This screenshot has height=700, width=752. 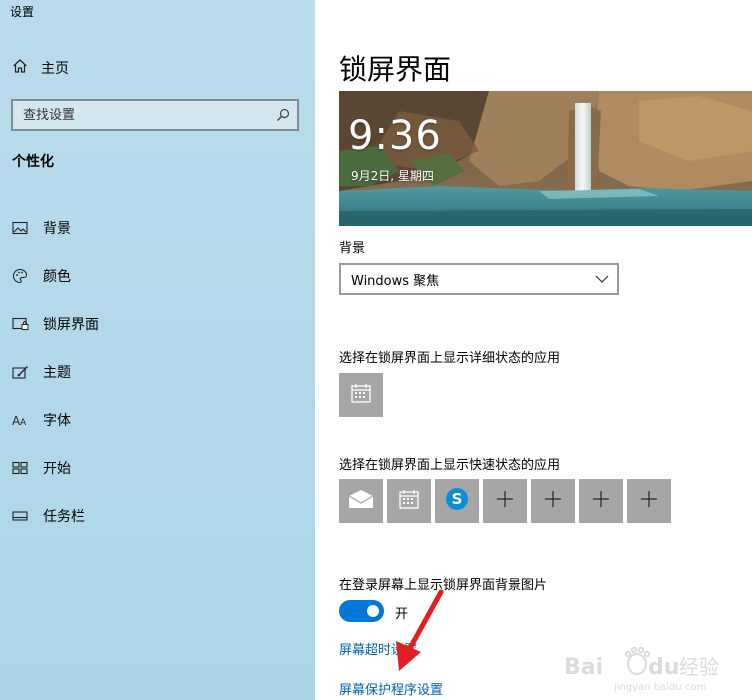 What do you see at coordinates (57, 373) in the screenshot?
I see `sidebar-item-label: 主题` at bounding box center [57, 373].